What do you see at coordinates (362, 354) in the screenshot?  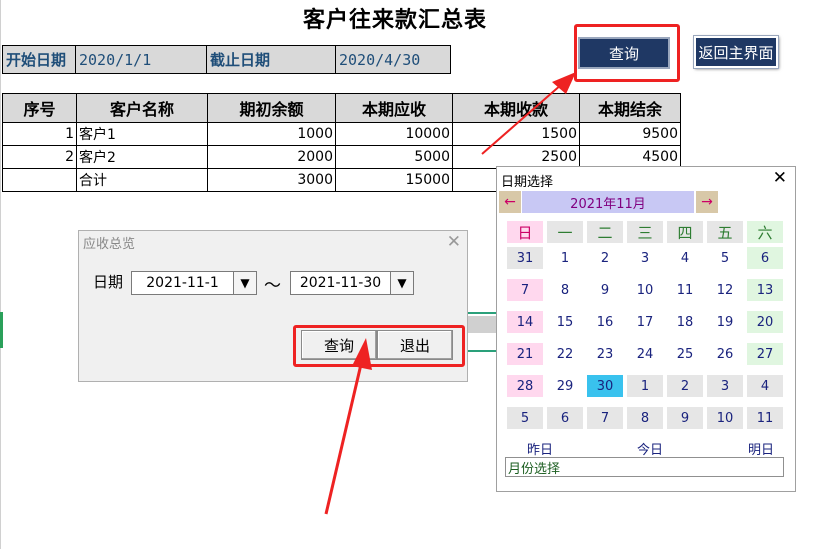 I see `arrowhead-icon` at bounding box center [362, 354].